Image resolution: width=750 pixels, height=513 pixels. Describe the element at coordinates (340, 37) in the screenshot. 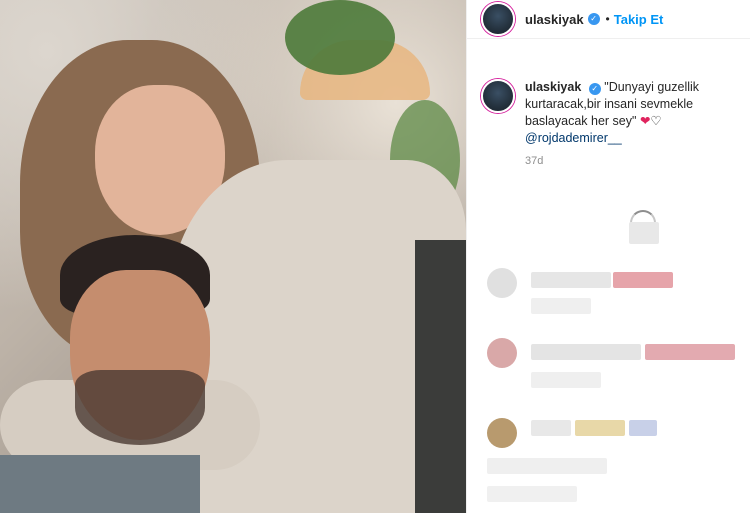

I see `plant-leaf` at that location.